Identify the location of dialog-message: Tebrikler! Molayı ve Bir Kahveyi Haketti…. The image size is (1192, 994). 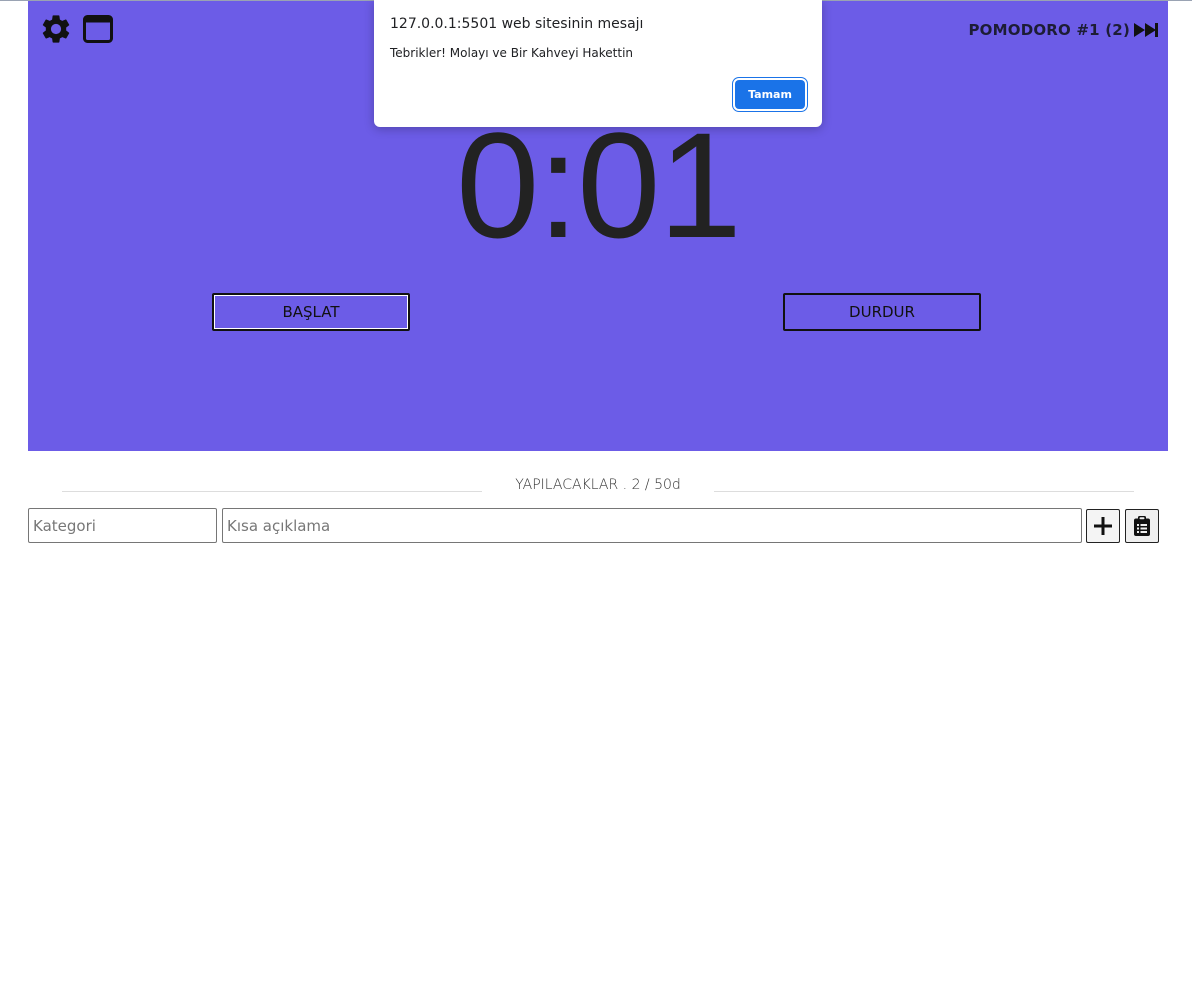
(512, 53).